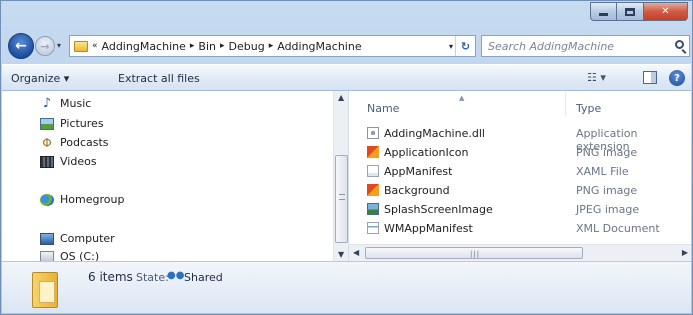 The image size is (693, 315). Describe the element at coordinates (81, 46) in the screenshot. I see `folder-icon` at that location.